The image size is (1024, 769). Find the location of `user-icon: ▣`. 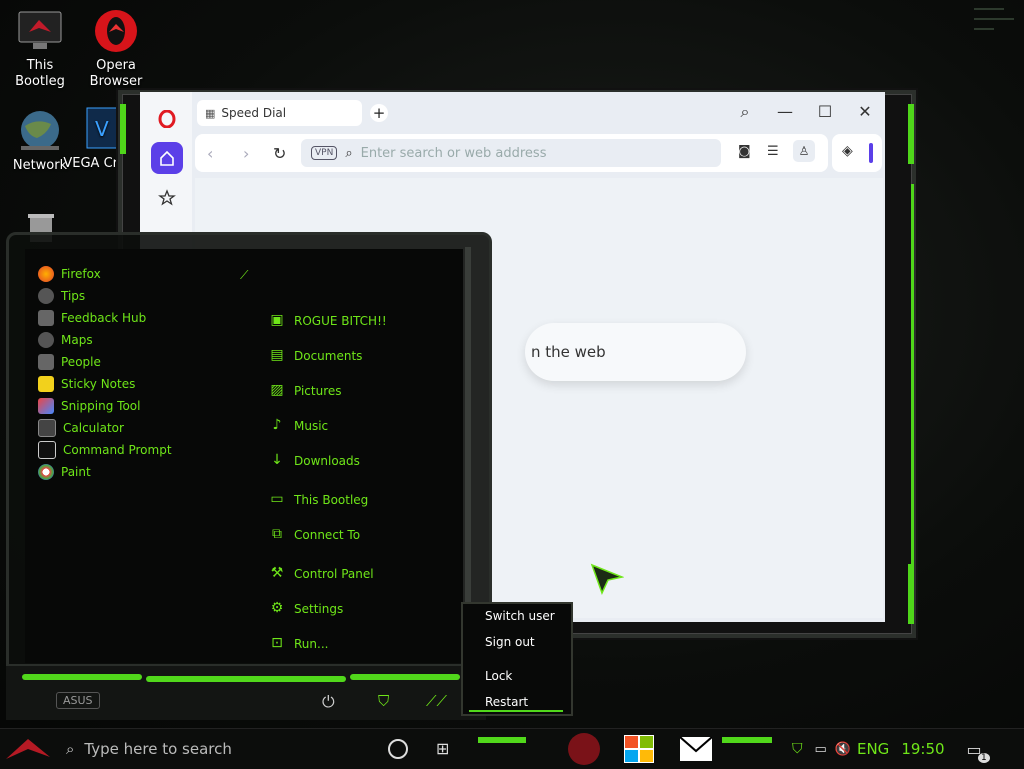

user-icon: ▣ is located at coordinates (277, 320).